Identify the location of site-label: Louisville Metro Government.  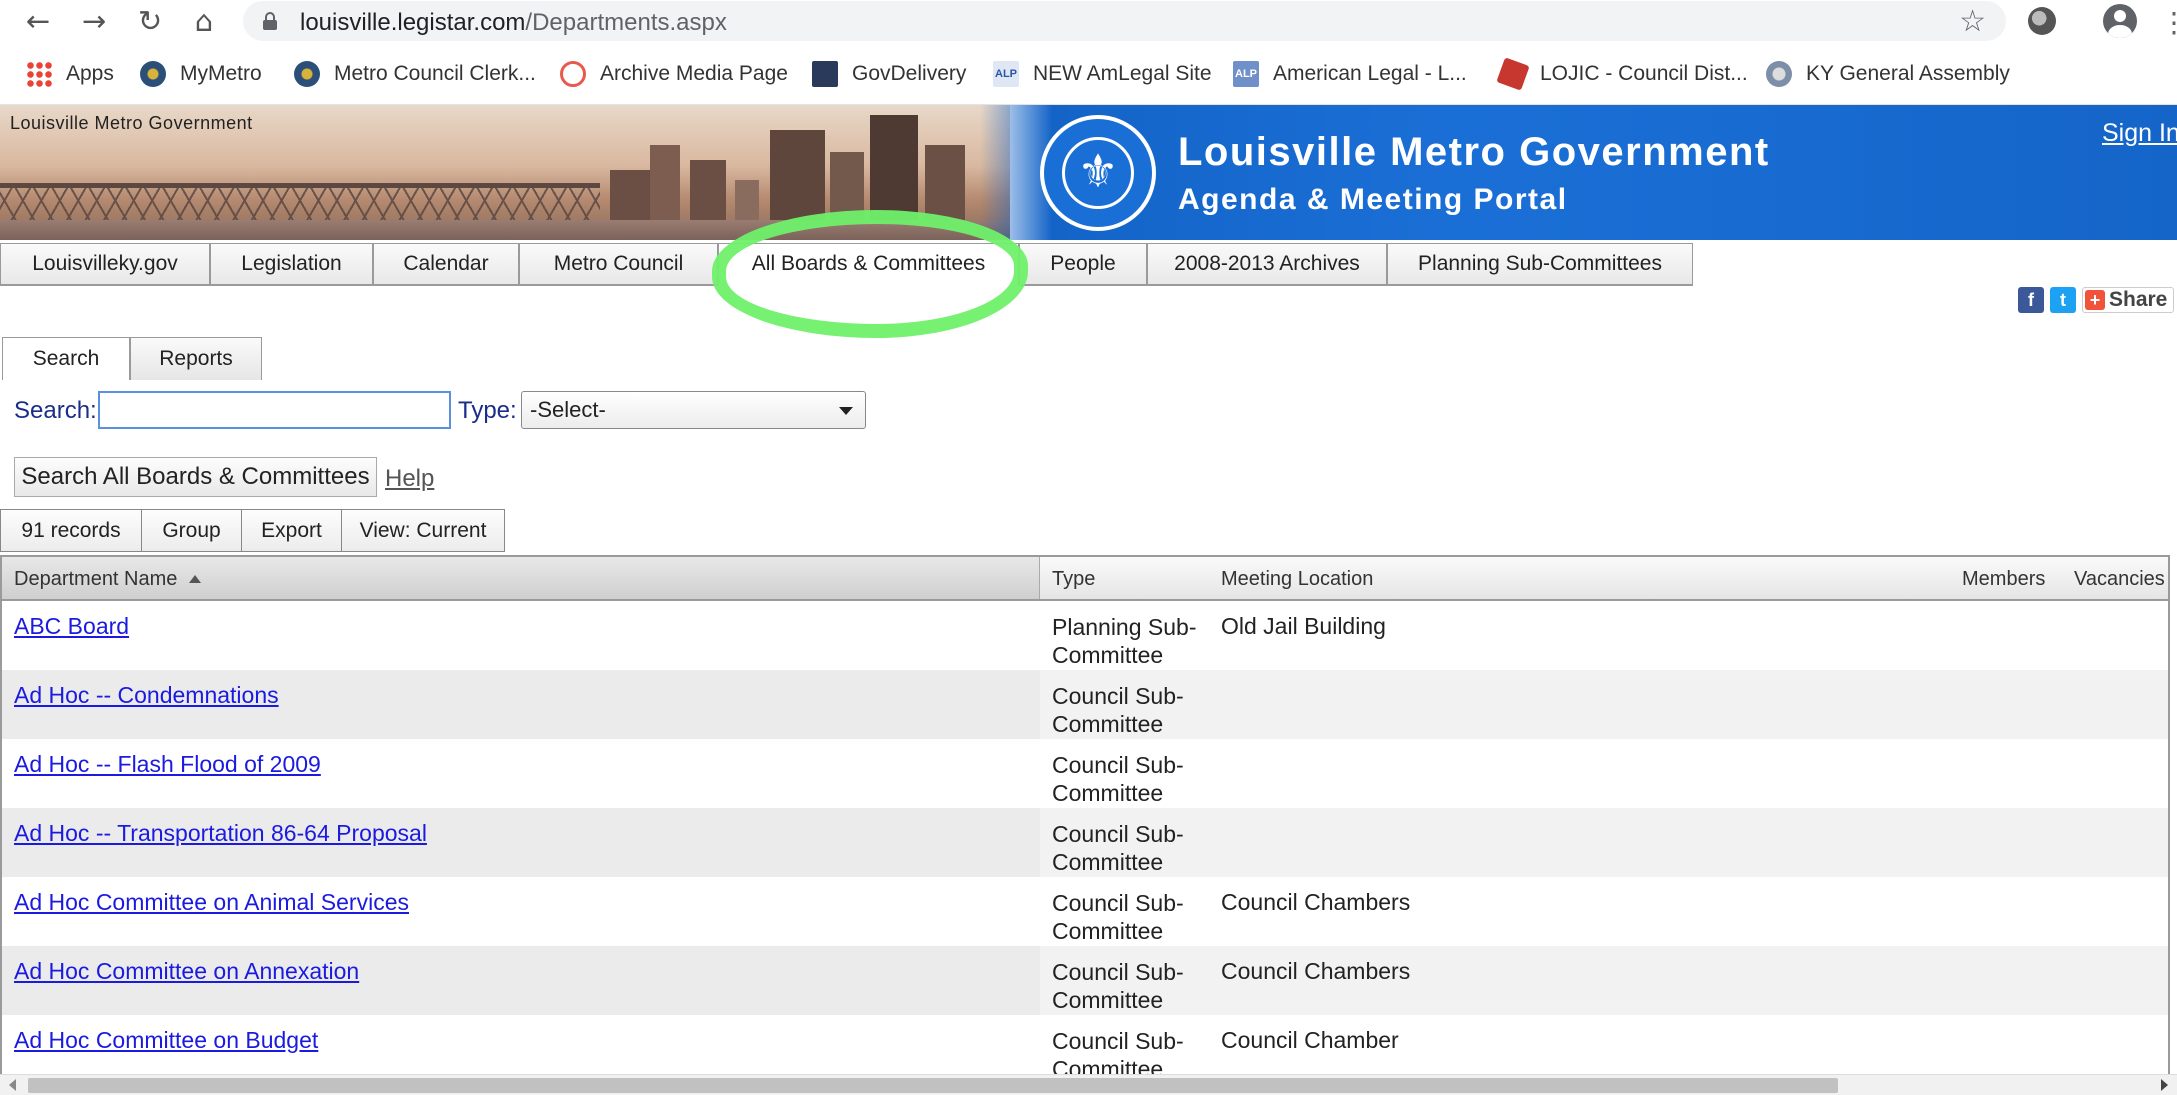
(131, 123).